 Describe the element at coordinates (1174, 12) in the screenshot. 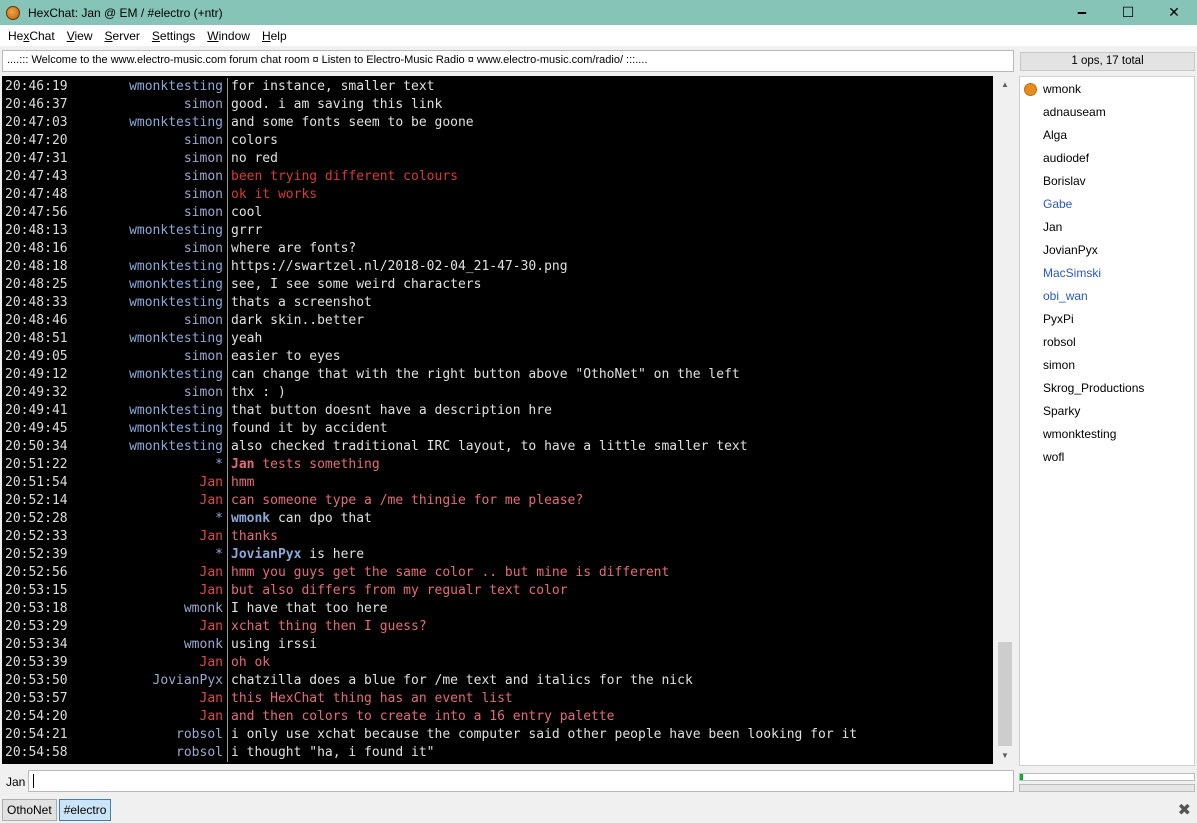

I see `close-window-button: ✕` at that location.